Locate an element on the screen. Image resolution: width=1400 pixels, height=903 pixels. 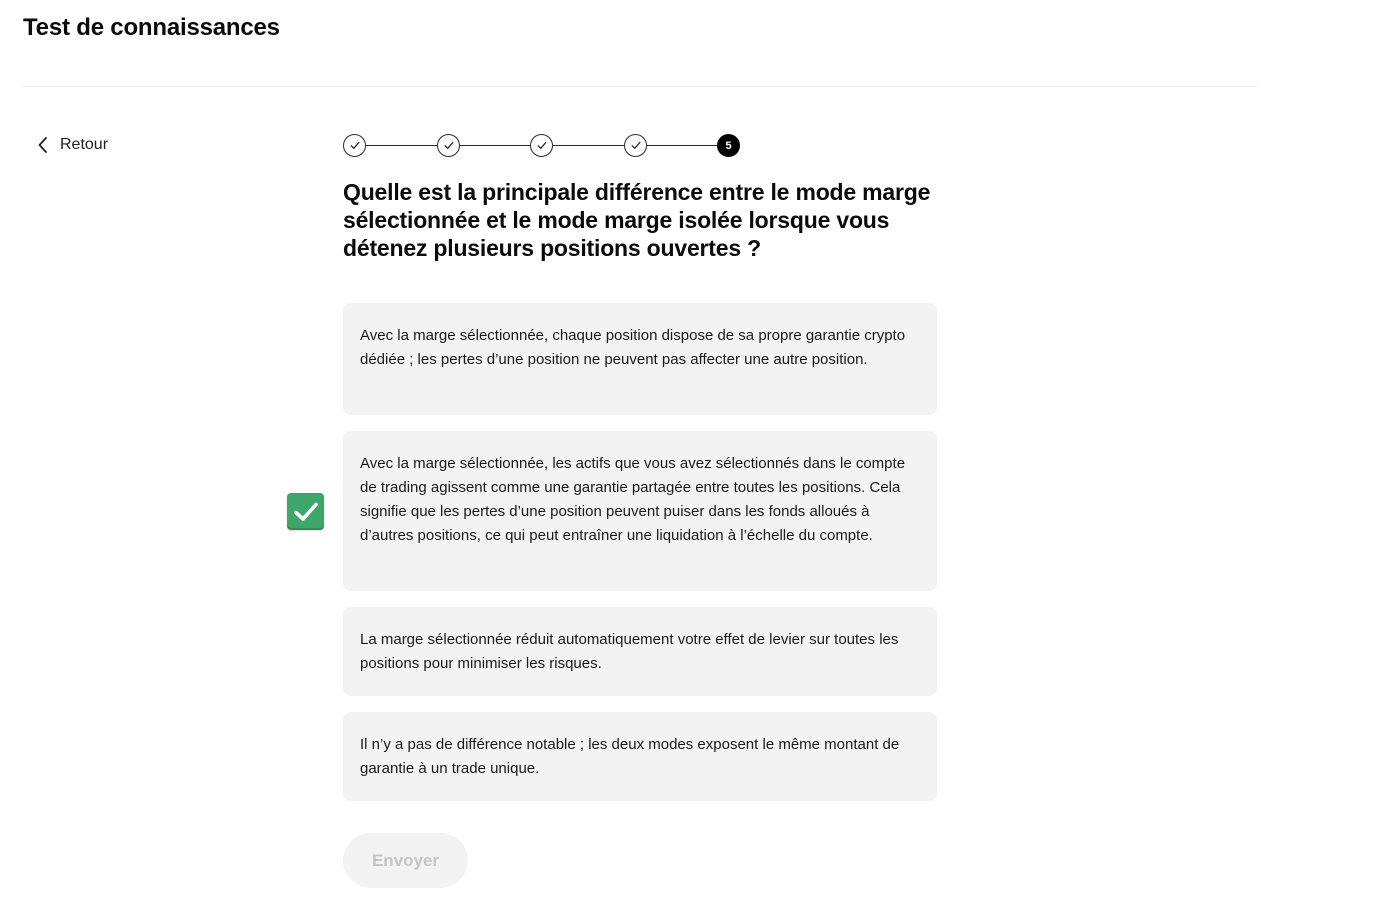
header-divider is located at coordinates (640, 86).